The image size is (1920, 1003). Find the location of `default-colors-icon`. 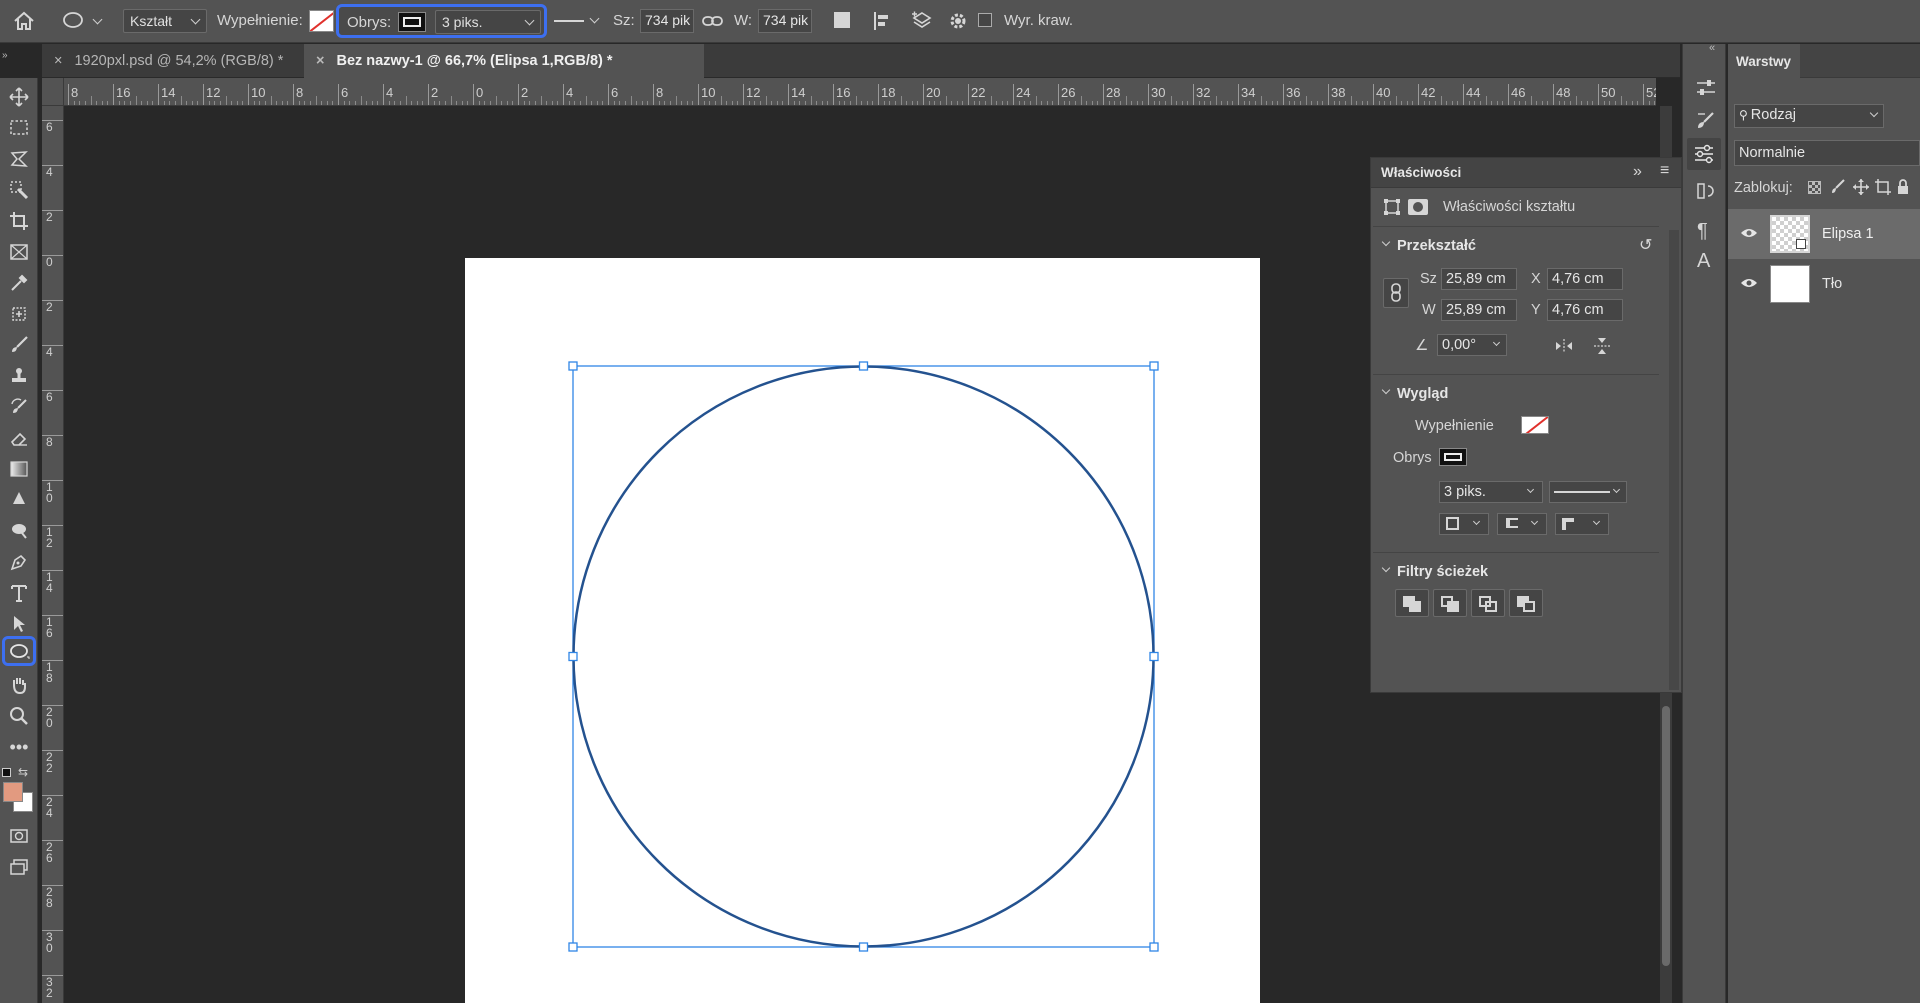

default-colors-icon is located at coordinates (6, 772).